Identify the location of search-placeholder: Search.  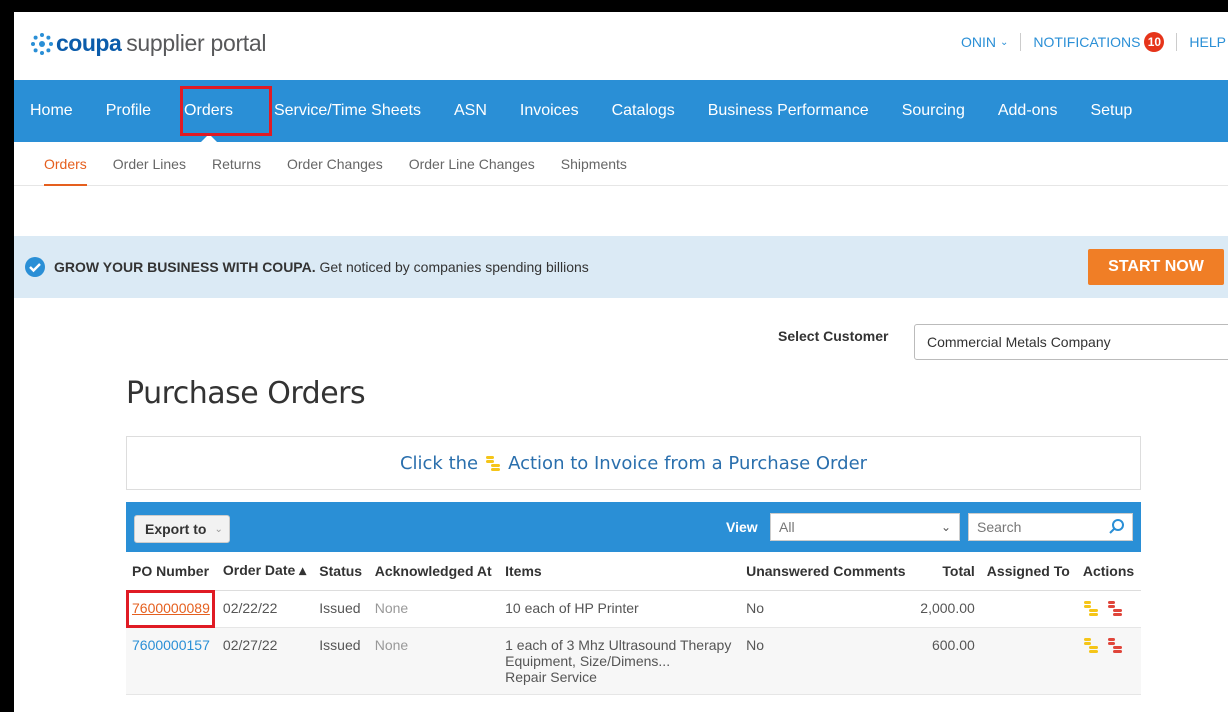
(999, 527).